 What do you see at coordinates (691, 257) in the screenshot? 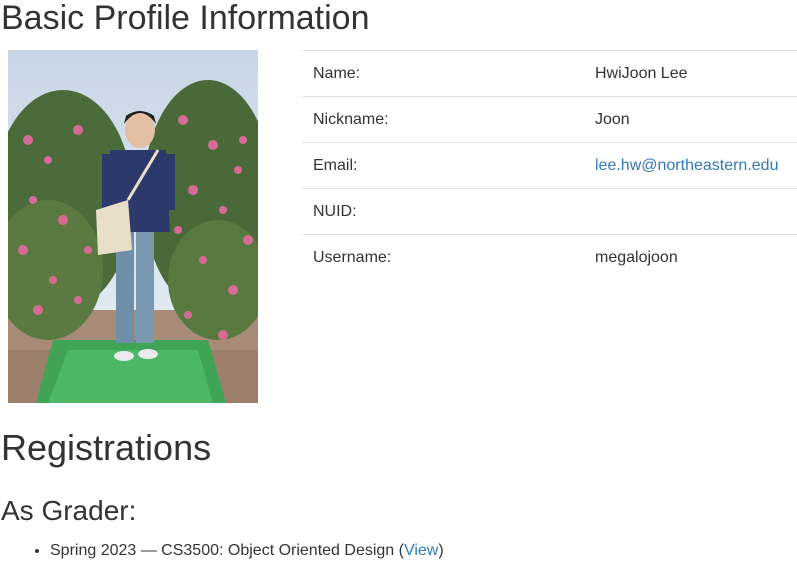
I see `username-value: megalojoon` at bounding box center [691, 257].